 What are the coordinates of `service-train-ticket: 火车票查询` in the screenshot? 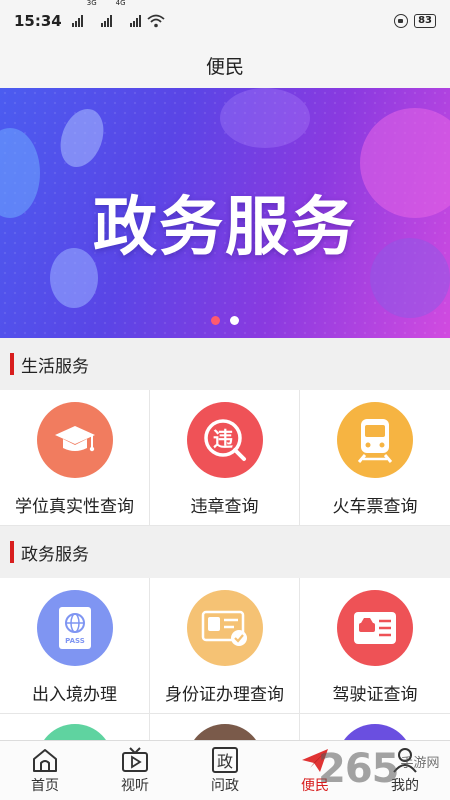 It's located at (375, 457).